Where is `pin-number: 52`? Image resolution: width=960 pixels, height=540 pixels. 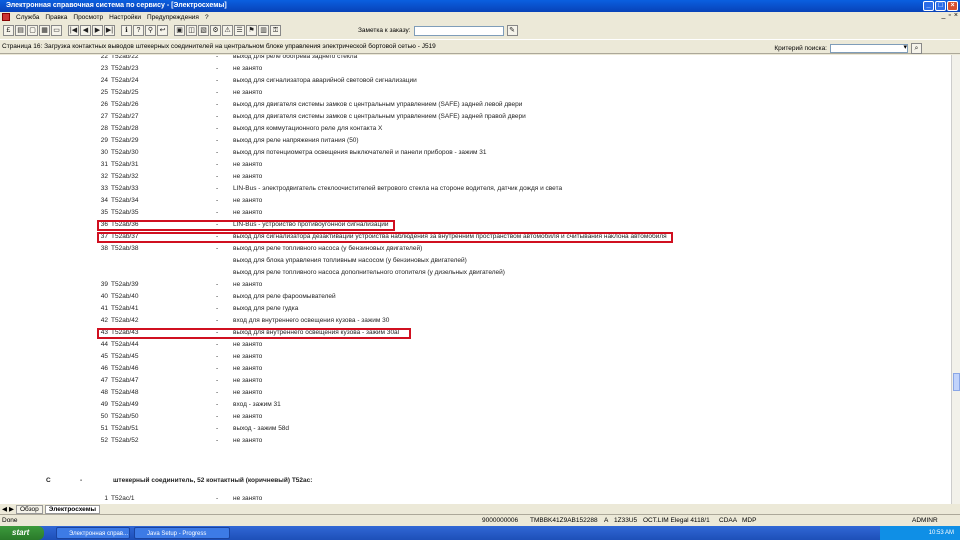 pin-number: 52 is located at coordinates (104, 440).